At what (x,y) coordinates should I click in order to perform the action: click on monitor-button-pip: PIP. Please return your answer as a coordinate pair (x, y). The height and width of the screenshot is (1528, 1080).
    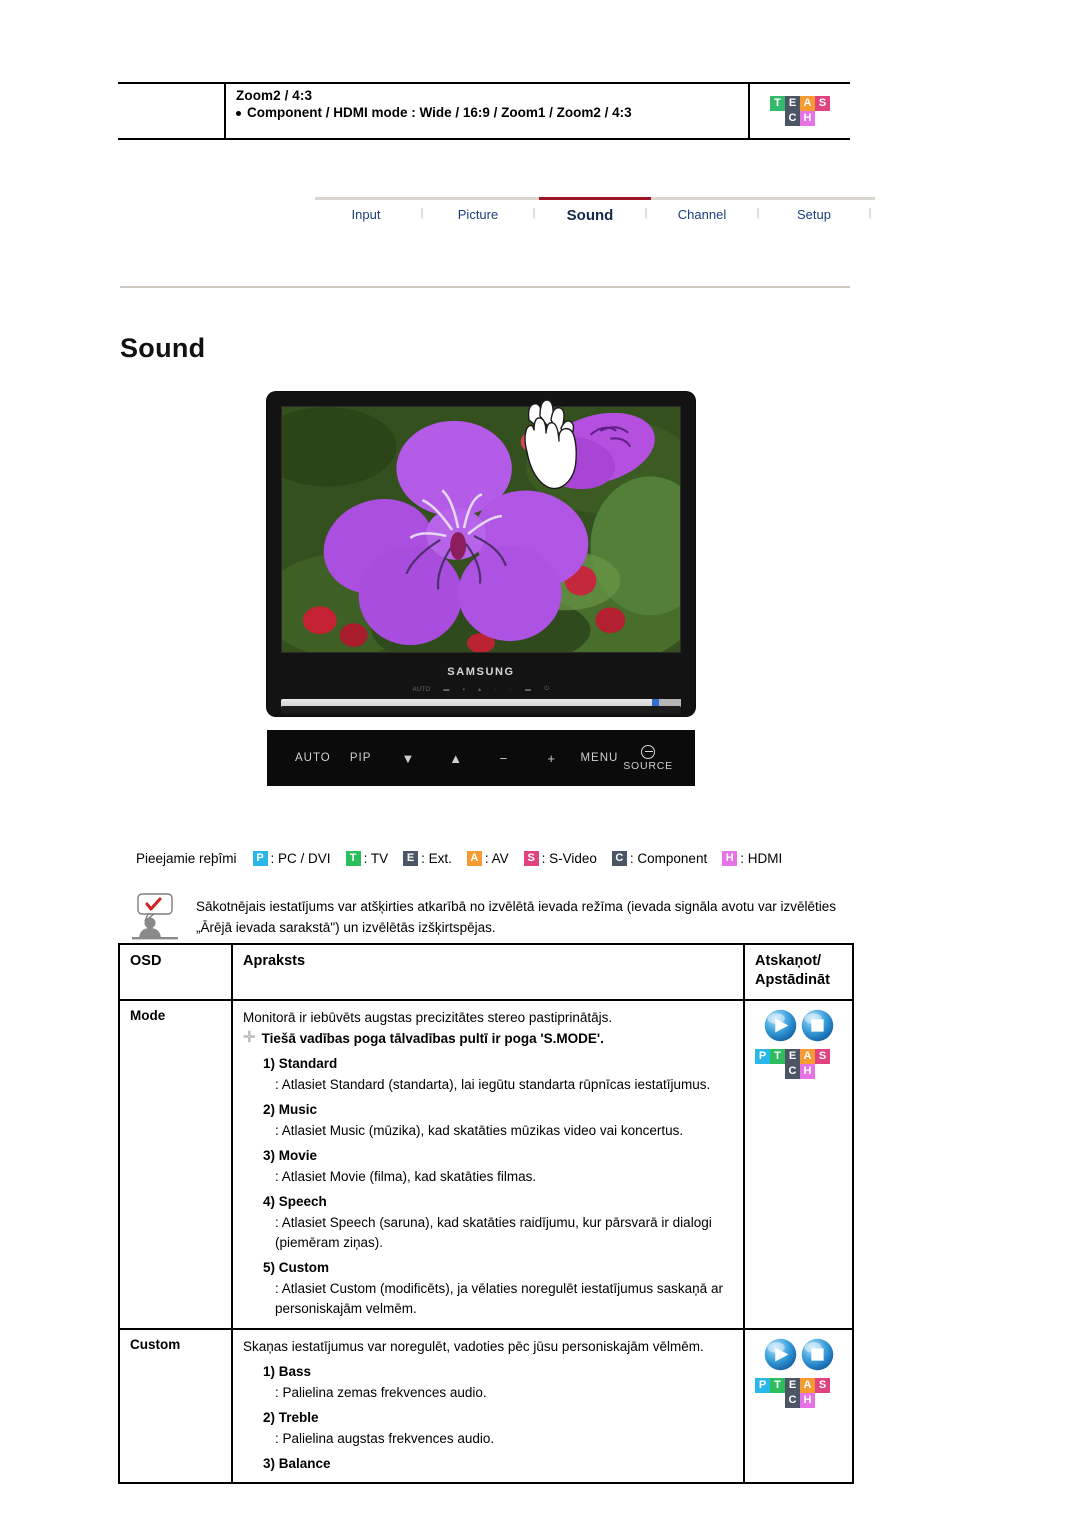
    Looking at the image, I should click on (361, 758).